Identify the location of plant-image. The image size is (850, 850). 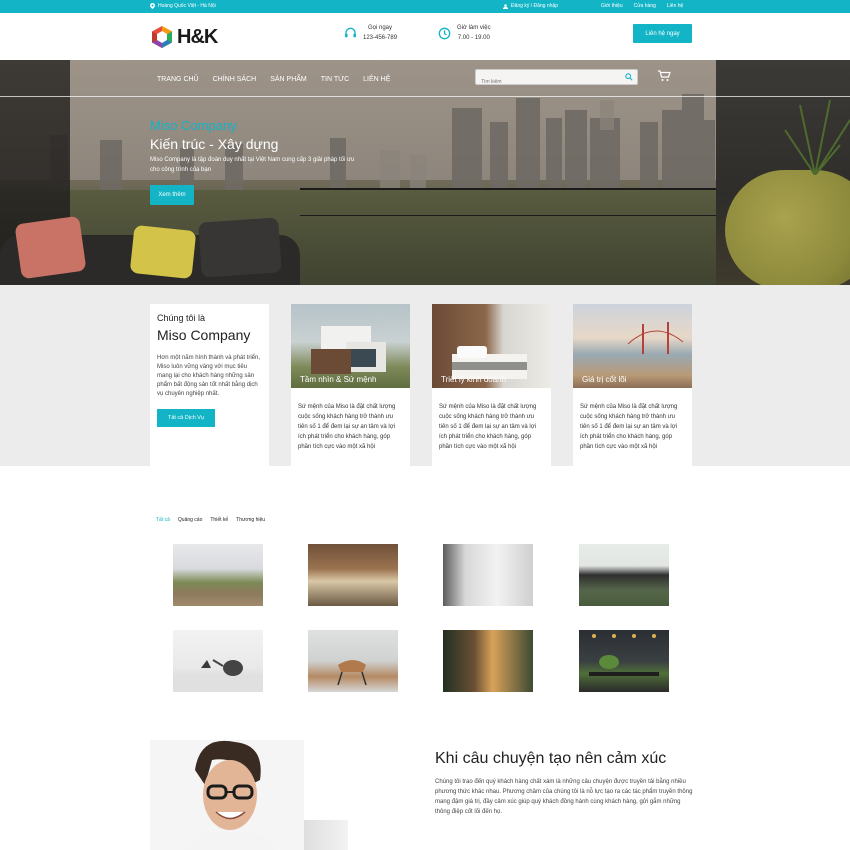
(817, 137).